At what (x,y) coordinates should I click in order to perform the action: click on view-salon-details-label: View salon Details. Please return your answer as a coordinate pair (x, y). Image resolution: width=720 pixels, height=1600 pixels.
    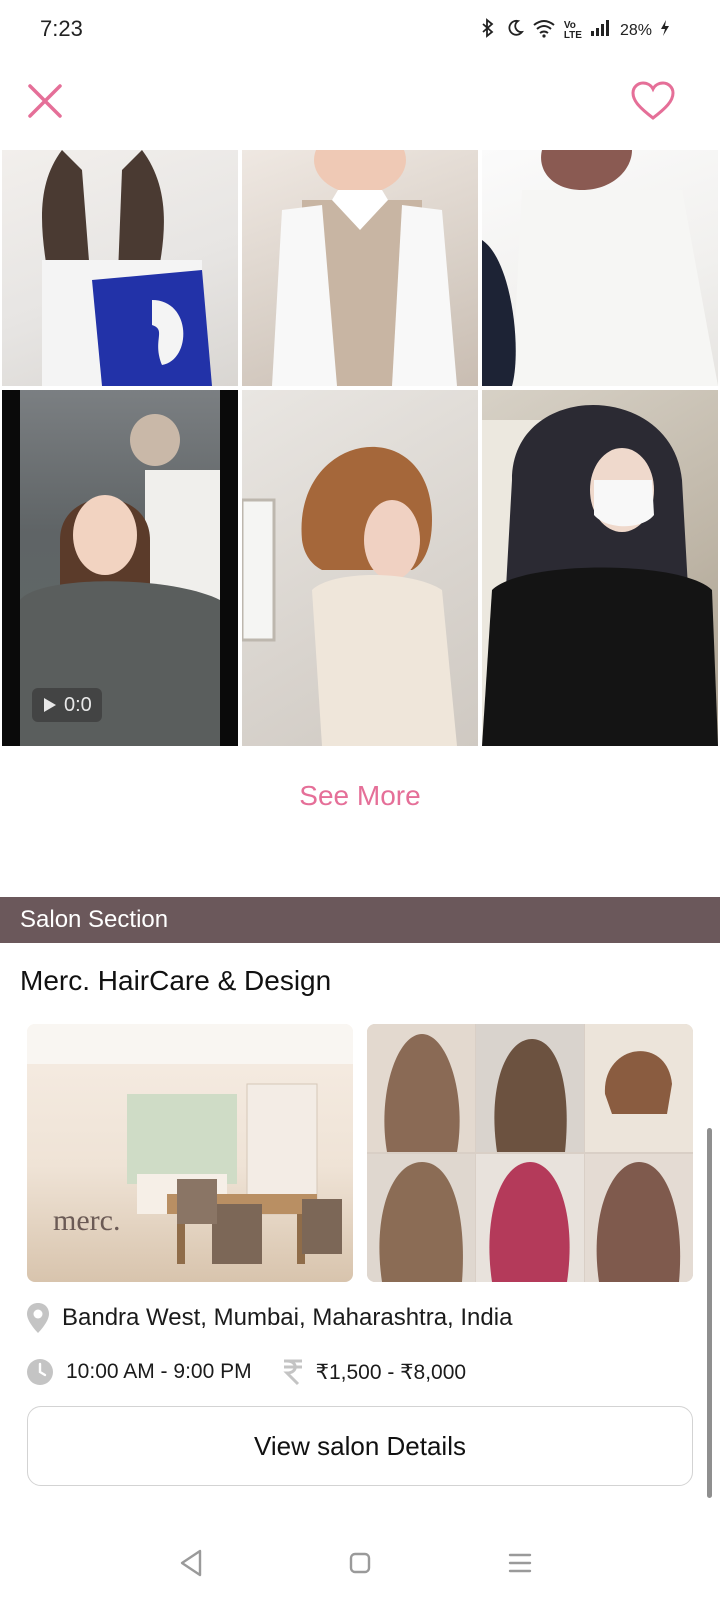
    Looking at the image, I should click on (360, 1446).